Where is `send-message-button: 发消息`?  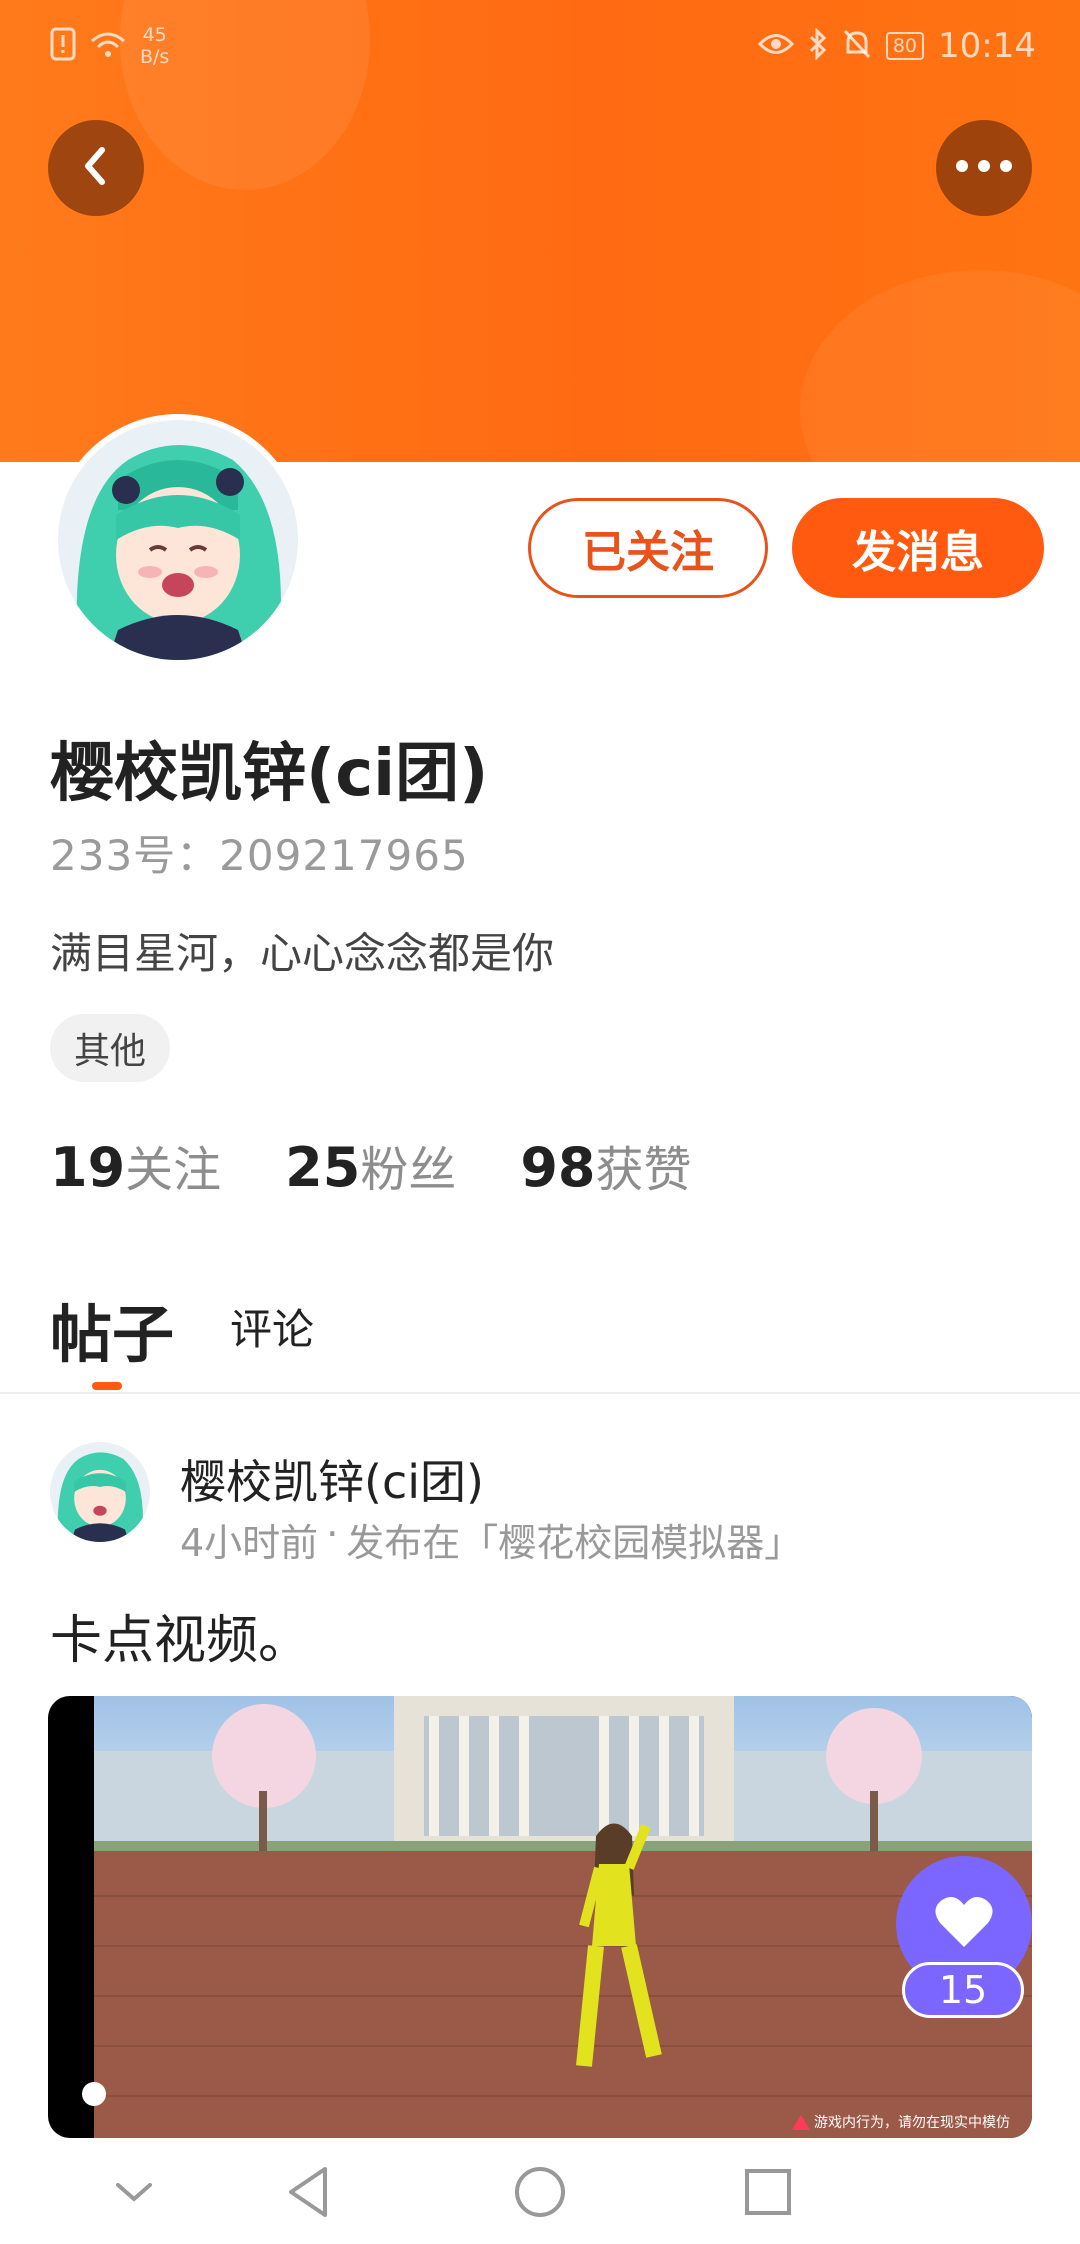 send-message-button: 发消息 is located at coordinates (918, 548).